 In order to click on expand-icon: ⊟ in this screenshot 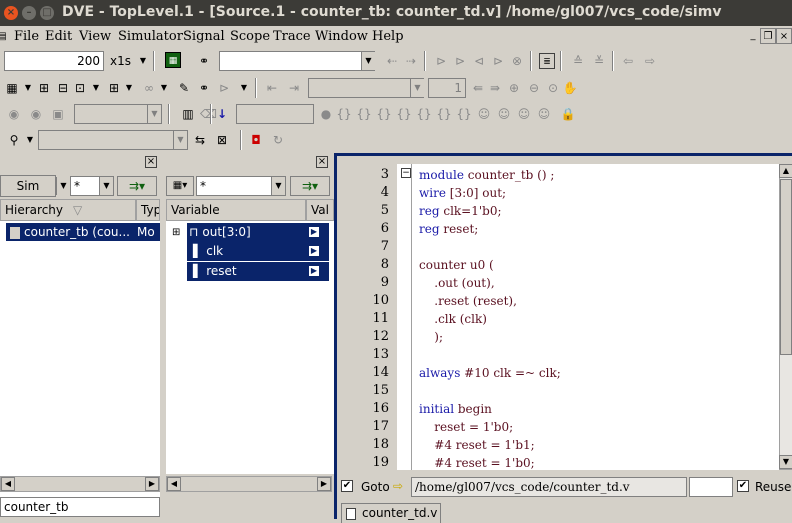, I will do `click(63, 88)`.